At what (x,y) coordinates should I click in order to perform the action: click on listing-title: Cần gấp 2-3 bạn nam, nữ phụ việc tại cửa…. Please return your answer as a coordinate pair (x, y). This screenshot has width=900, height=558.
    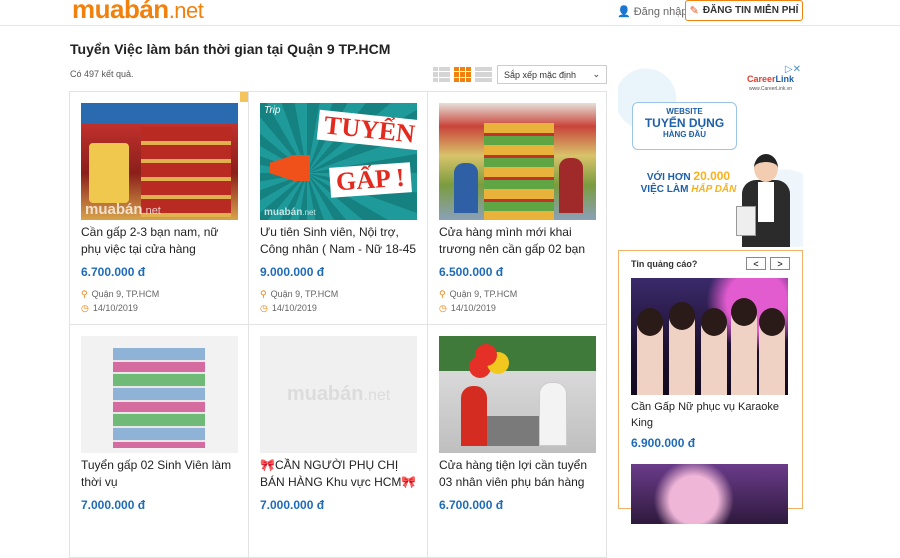
    Looking at the image, I should click on (159, 241).